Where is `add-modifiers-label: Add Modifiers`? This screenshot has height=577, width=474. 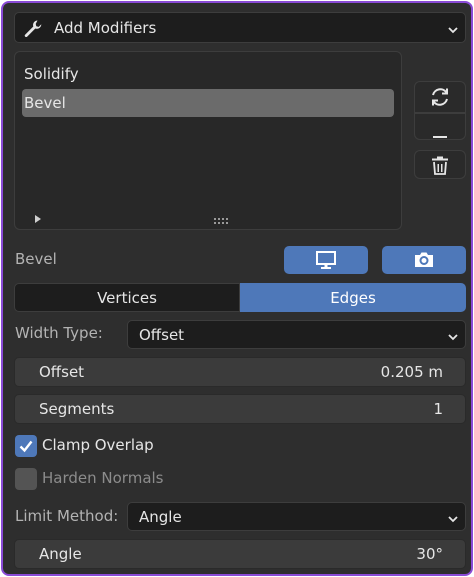
add-modifiers-label: Add Modifiers is located at coordinates (105, 27).